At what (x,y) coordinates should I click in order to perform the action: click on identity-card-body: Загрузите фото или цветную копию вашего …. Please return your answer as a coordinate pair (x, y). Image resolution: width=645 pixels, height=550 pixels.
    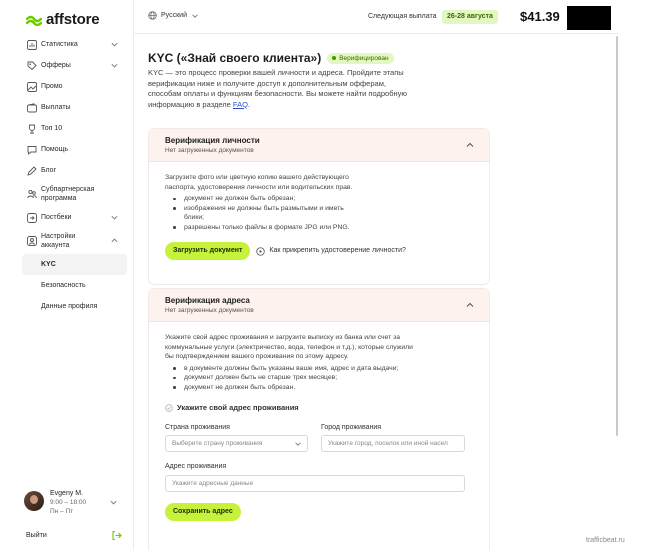
    Looking at the image, I should click on (319, 217).